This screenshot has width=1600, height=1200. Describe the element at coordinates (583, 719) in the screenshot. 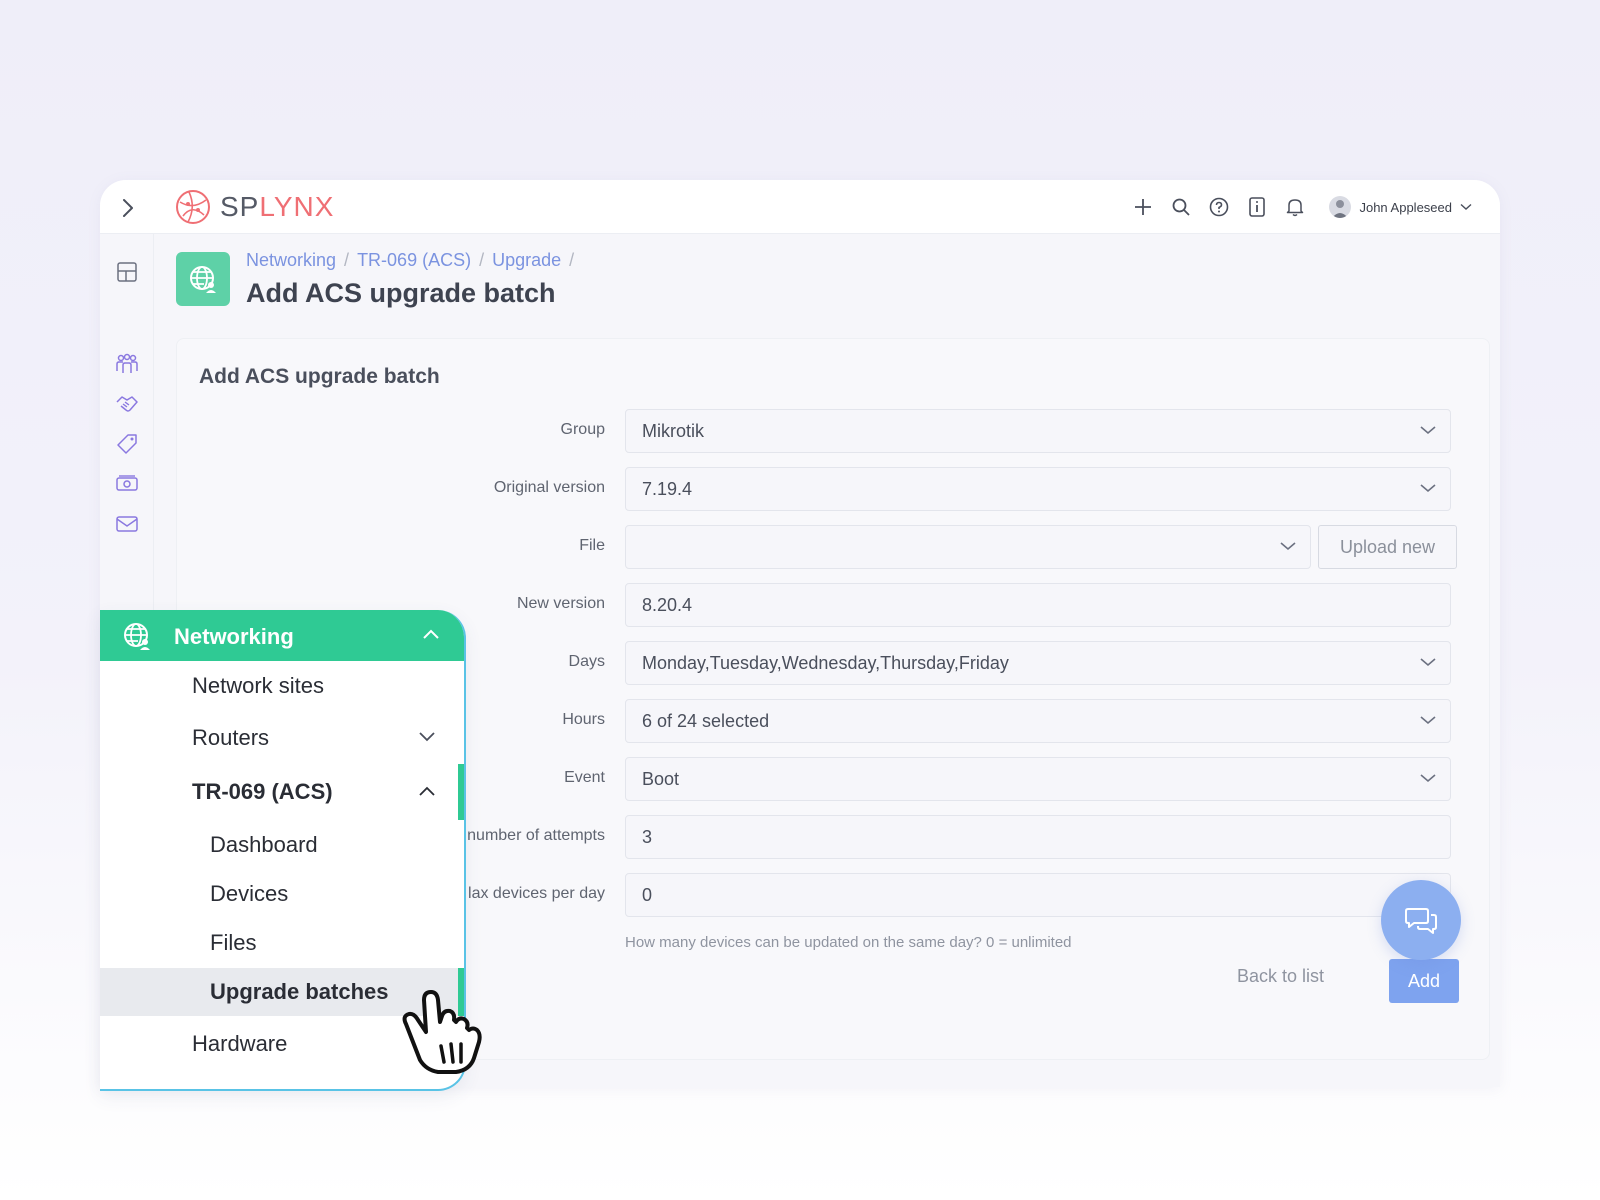

I see `hours-label: Hours` at that location.